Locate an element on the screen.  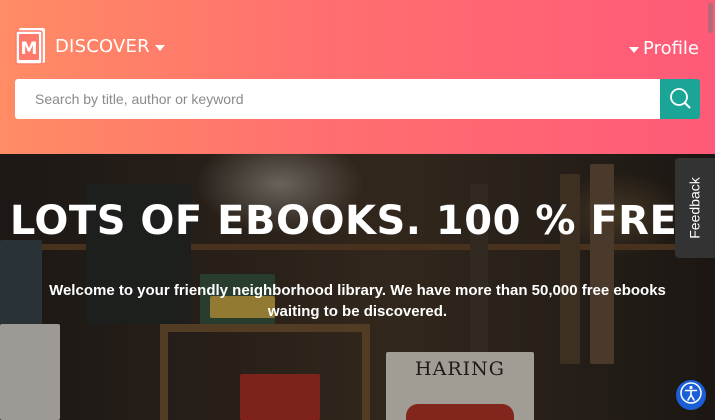
search-button is located at coordinates (680, 99).